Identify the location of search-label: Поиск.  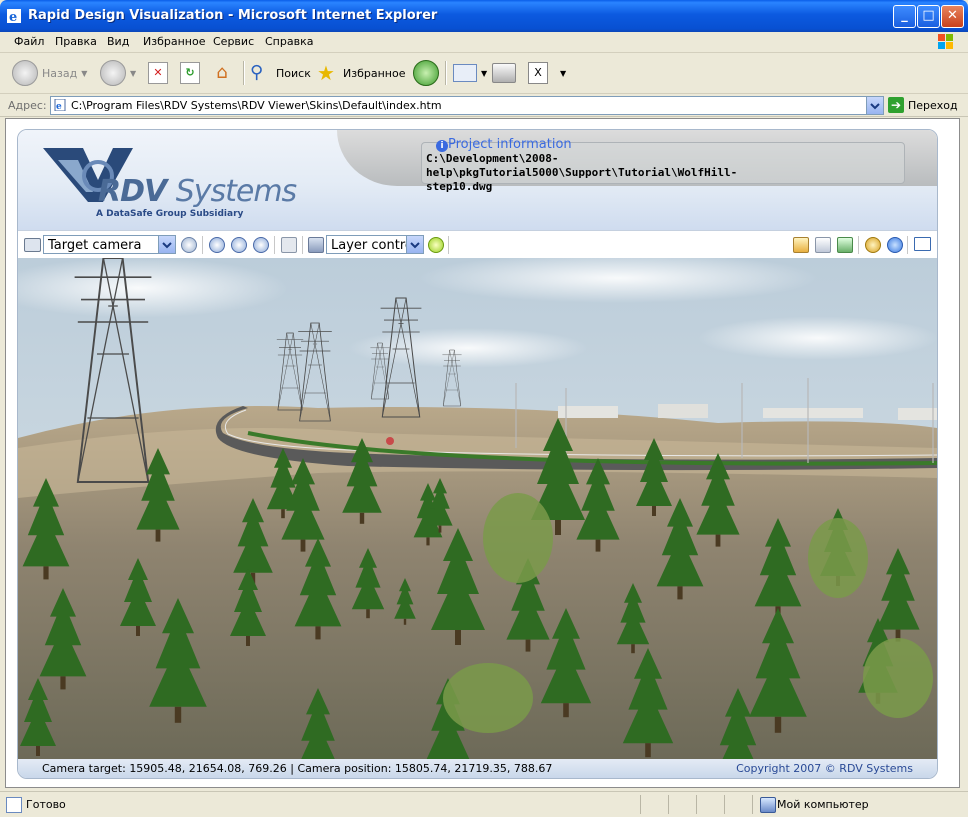
(293, 73).